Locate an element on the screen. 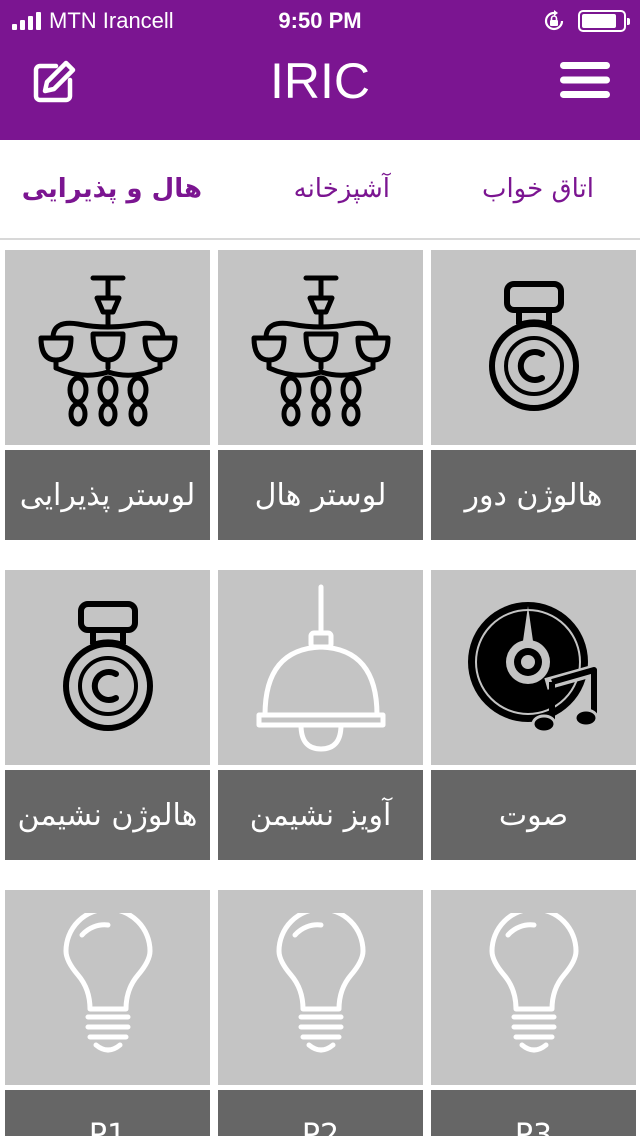 This screenshot has width=640, height=1136. tab-living-room: هال و پذیرایی is located at coordinates (112, 189).